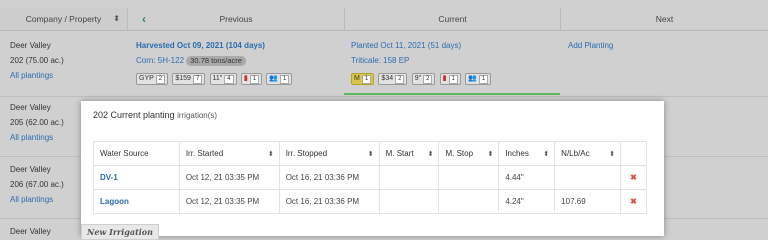 Image resolution: width=768 pixels, height=240 pixels. What do you see at coordinates (469, 153) in the screenshot?
I see `col-m-stop: M. Stop ⬍` at bounding box center [469, 153].